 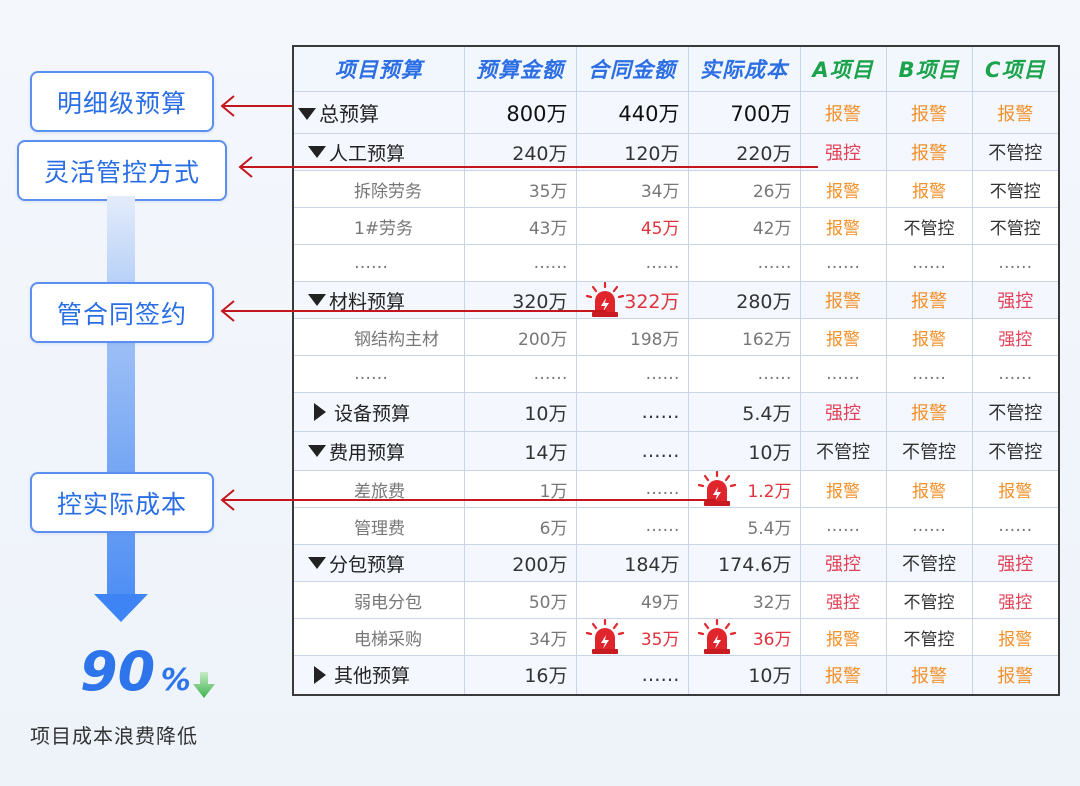 I want to click on budget-value: 1万, so click(x=553, y=491).